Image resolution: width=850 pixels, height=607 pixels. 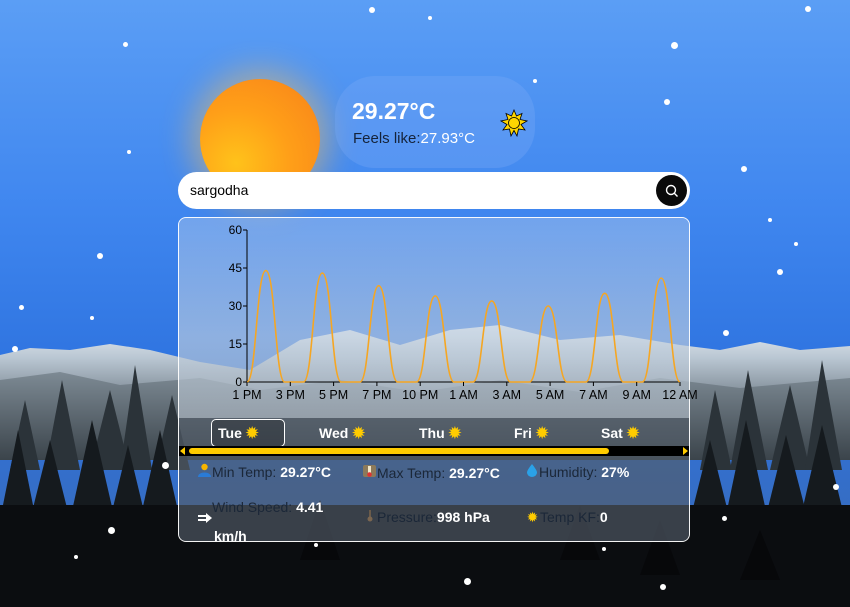 I want to click on horizontal-scrollbar, so click(x=434, y=451).